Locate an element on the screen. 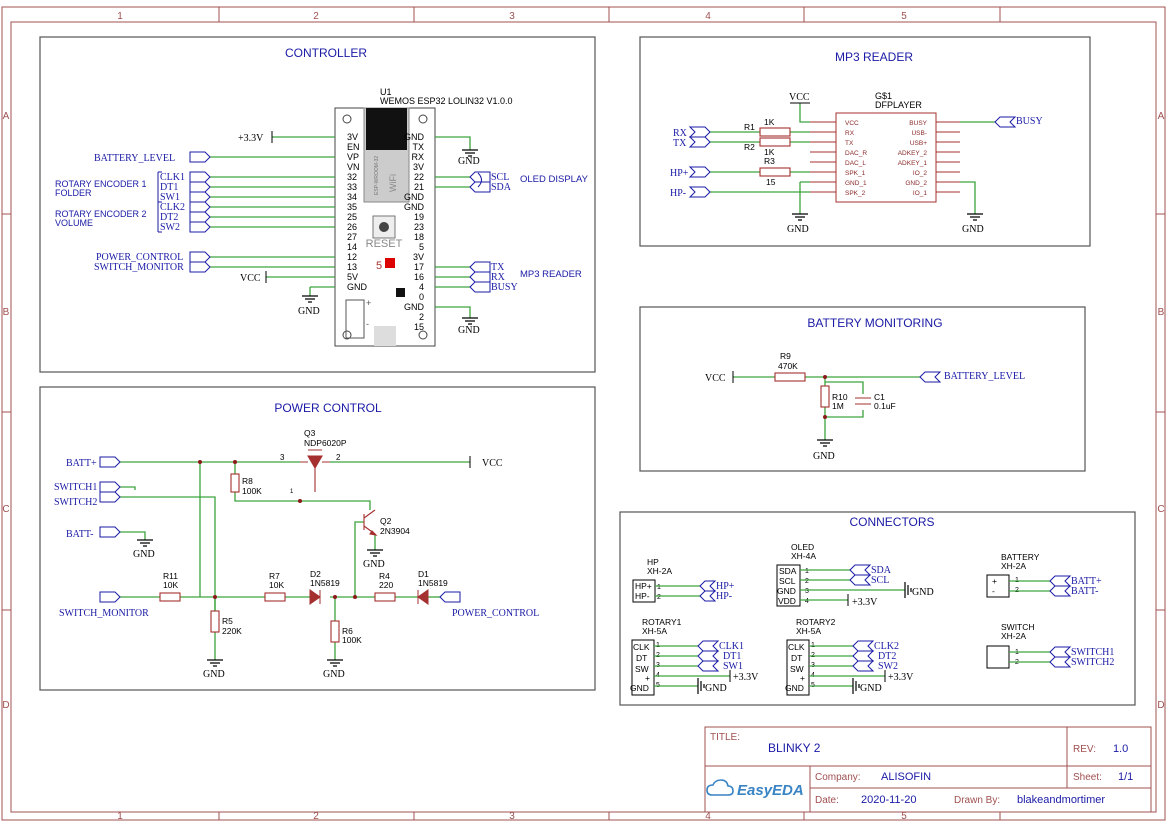  r8-value: 100K is located at coordinates (252, 491).